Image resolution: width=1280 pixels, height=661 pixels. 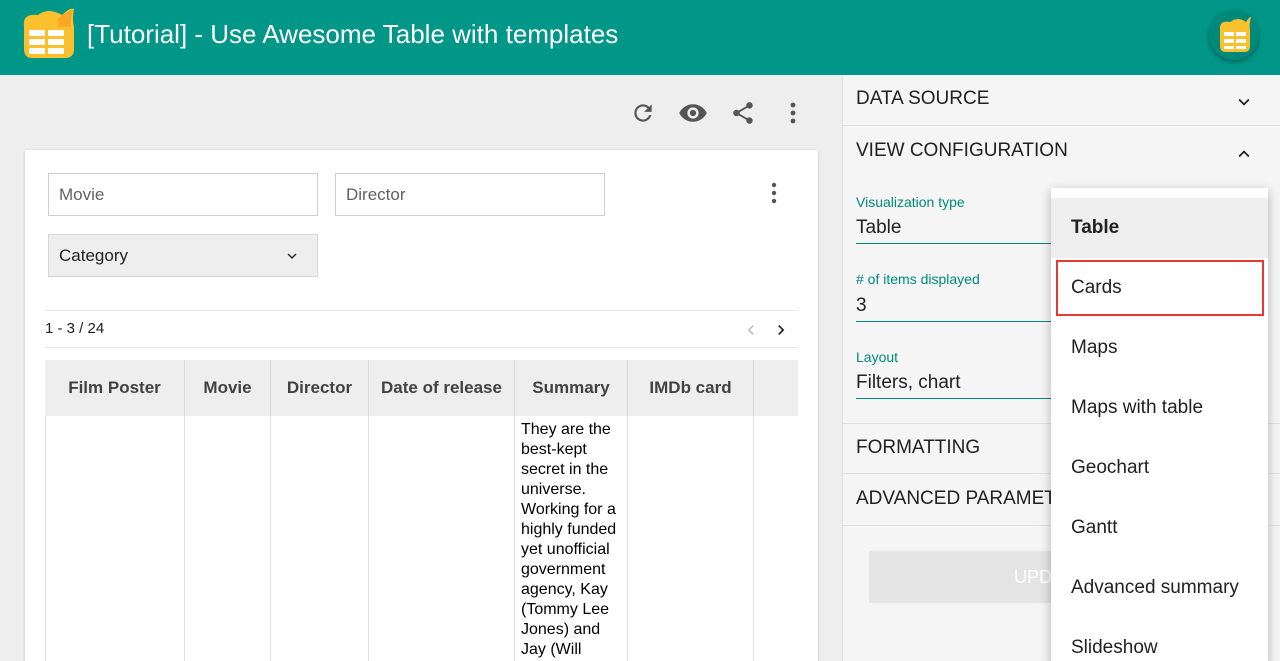 What do you see at coordinates (910, 202) in the screenshot?
I see `visualization-type-label: Visualization type` at bounding box center [910, 202].